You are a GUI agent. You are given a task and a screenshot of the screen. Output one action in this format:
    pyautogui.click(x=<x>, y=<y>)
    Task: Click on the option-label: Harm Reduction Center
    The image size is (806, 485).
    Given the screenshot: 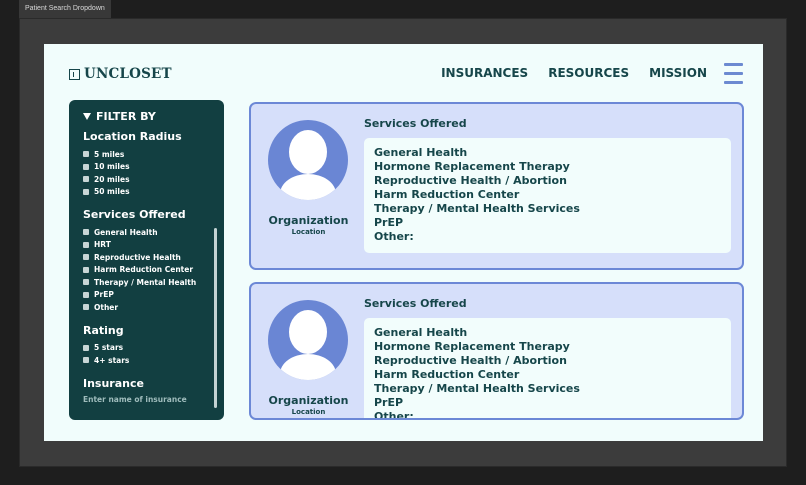 What is the action you would take?
    pyautogui.click(x=144, y=270)
    